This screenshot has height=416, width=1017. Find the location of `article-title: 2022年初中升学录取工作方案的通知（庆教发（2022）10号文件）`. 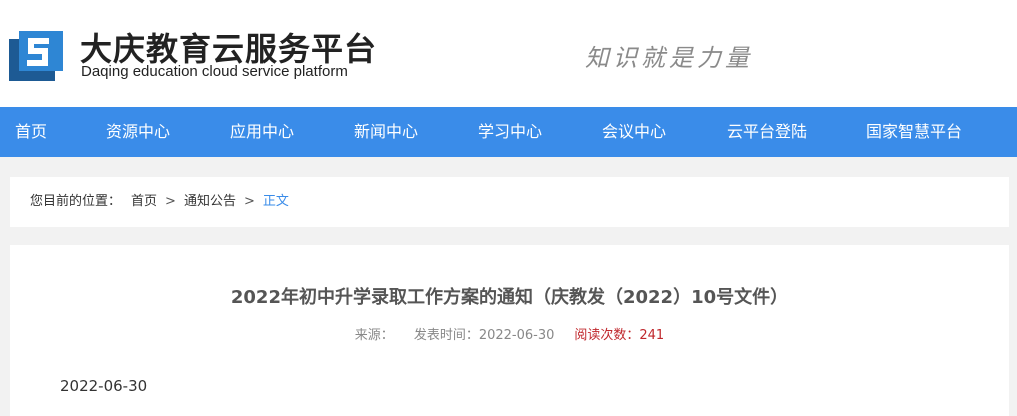

article-title: 2022年初中升学录取工作方案的通知（庆教发（2022）10号文件） is located at coordinates (509, 297).